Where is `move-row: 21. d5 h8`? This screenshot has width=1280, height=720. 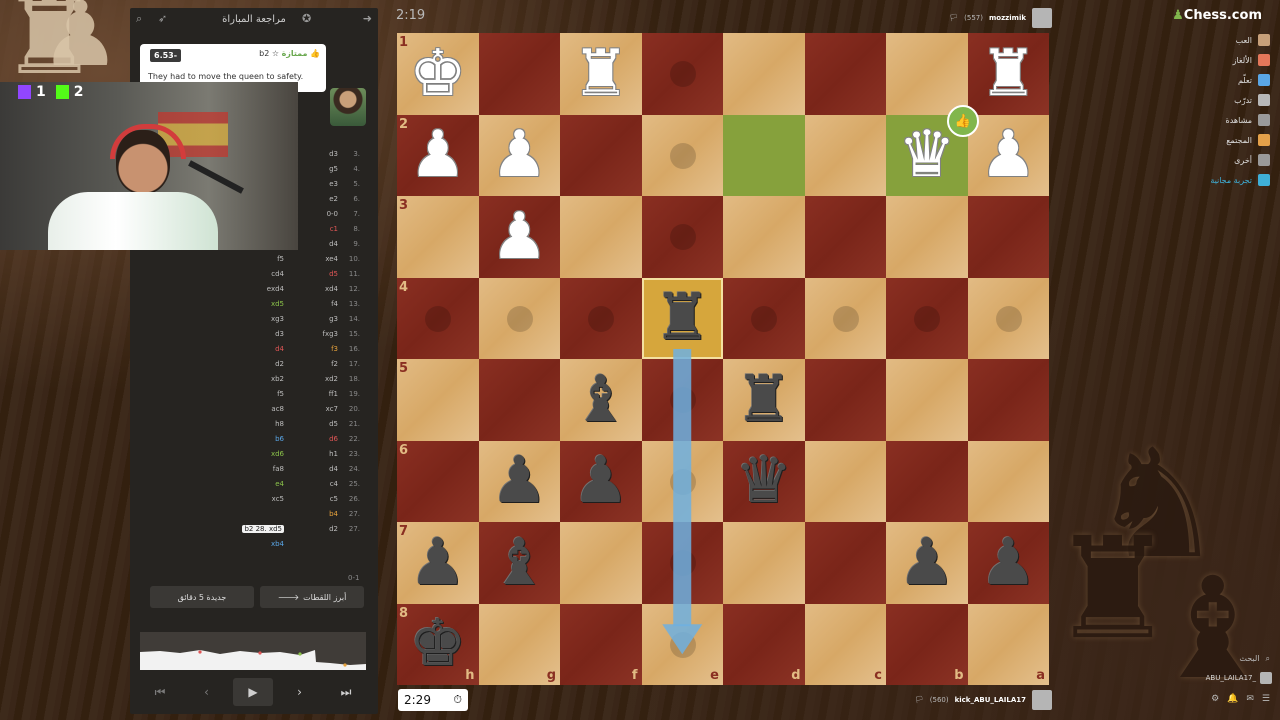
move-row: 21. d5 h8 is located at coordinates (255, 427).